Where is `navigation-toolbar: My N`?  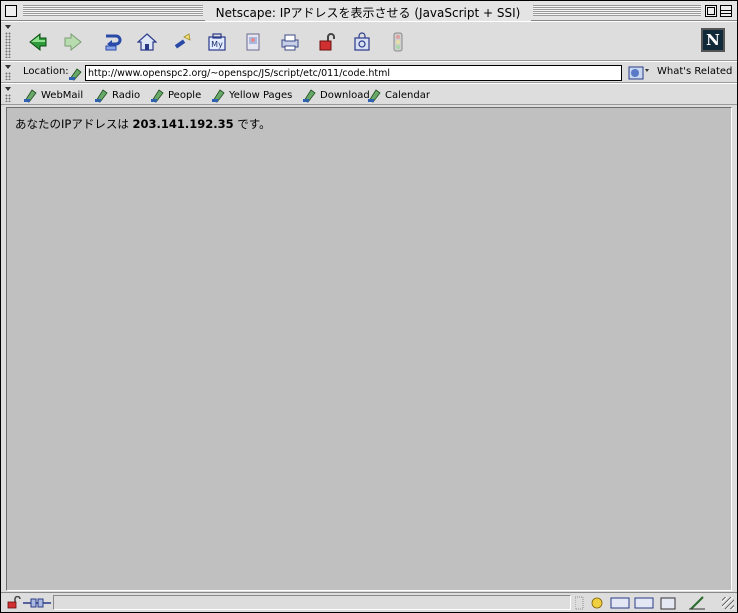
navigation-toolbar: My N is located at coordinates (369, 41).